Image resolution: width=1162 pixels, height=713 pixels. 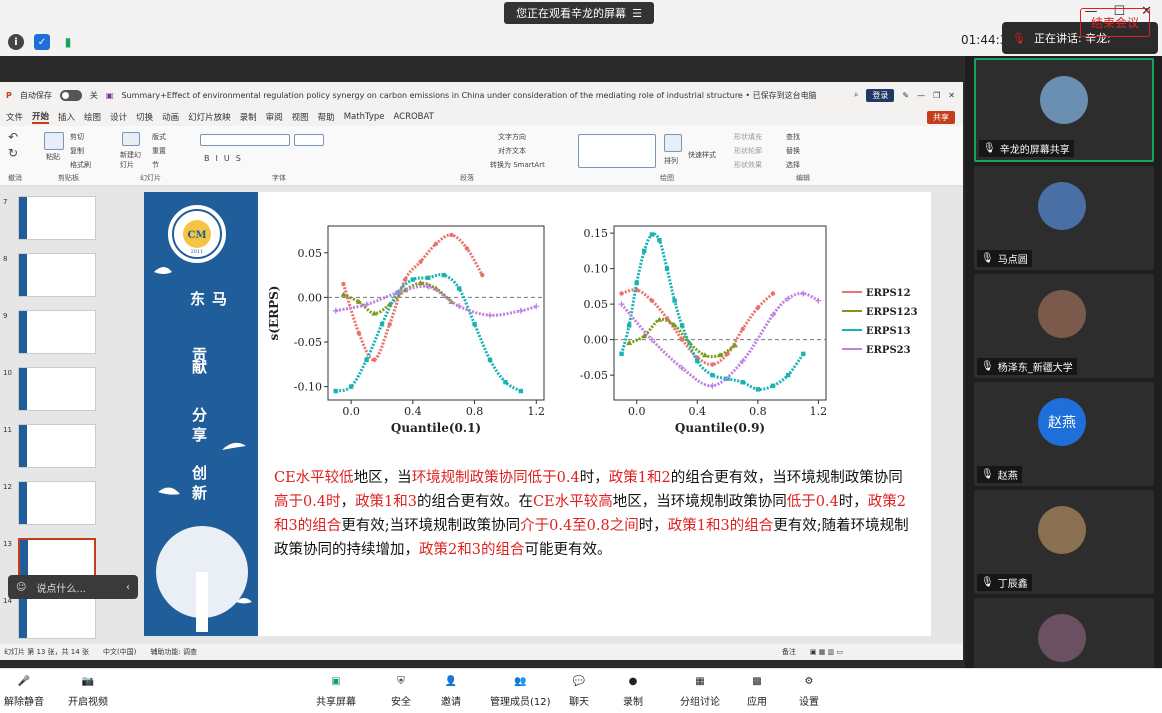 What do you see at coordinates (809, 690) in the screenshot?
I see `toolbar-button: ⚙ 设置` at bounding box center [809, 690].